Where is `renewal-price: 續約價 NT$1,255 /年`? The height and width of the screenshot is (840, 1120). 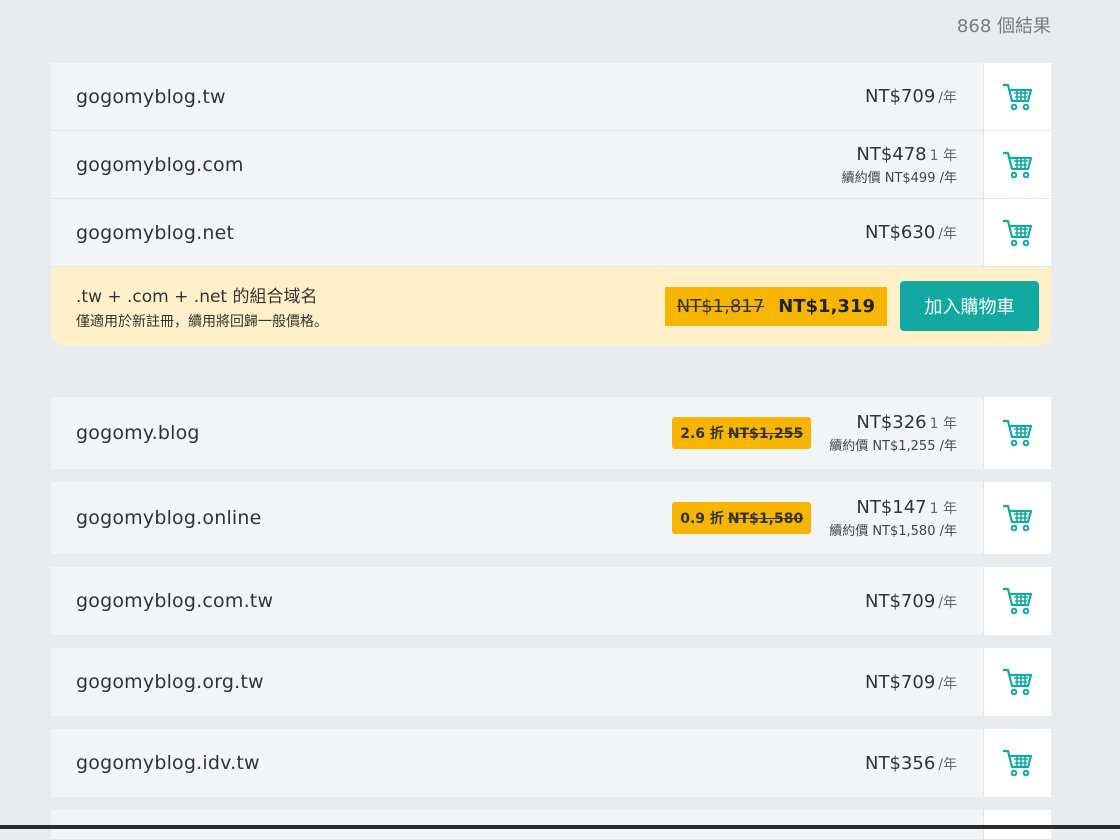 renewal-price: 續約價 NT$1,255 /年 is located at coordinates (893, 446).